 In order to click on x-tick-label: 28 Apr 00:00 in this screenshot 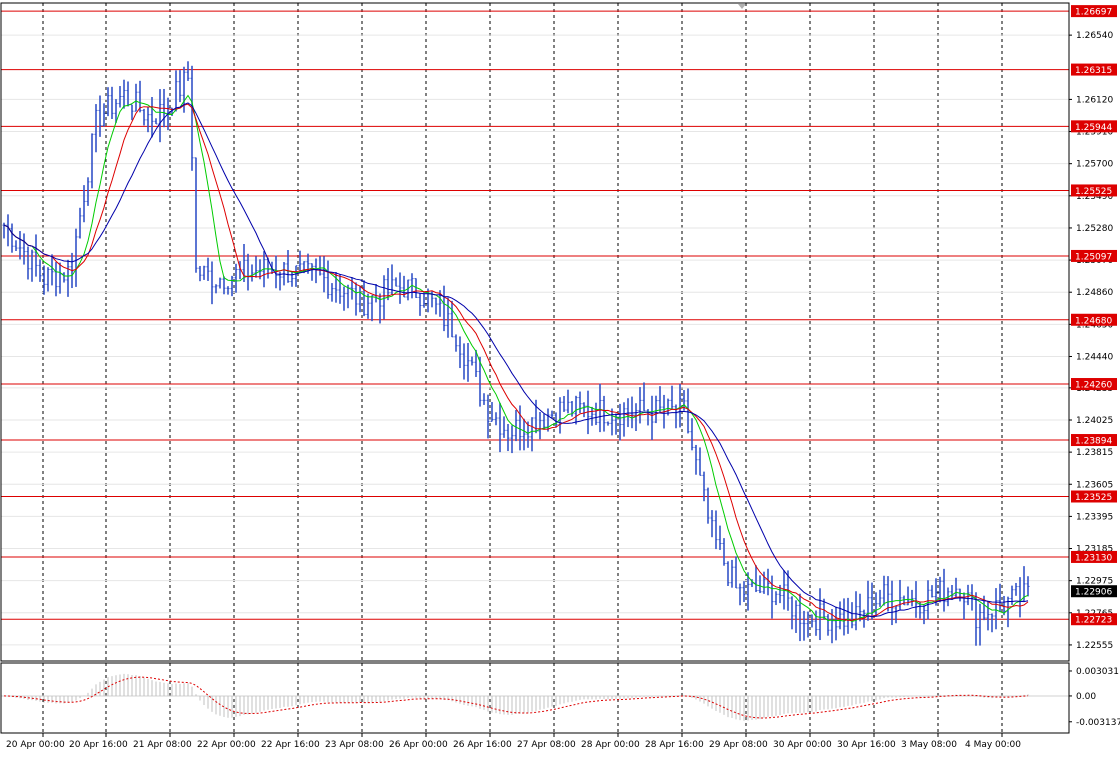, I will do `click(610, 745)`.